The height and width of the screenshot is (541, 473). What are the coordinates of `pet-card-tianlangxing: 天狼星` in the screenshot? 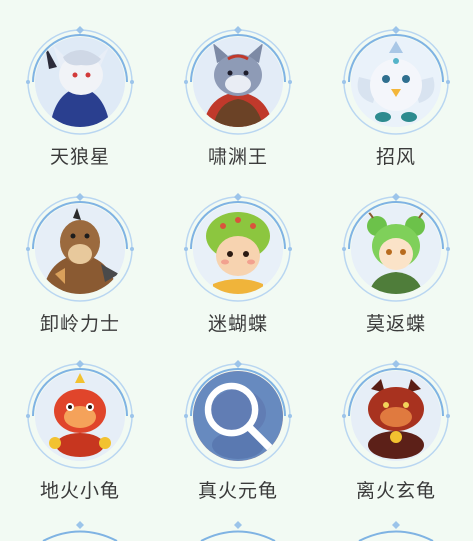 It's located at (80, 99).